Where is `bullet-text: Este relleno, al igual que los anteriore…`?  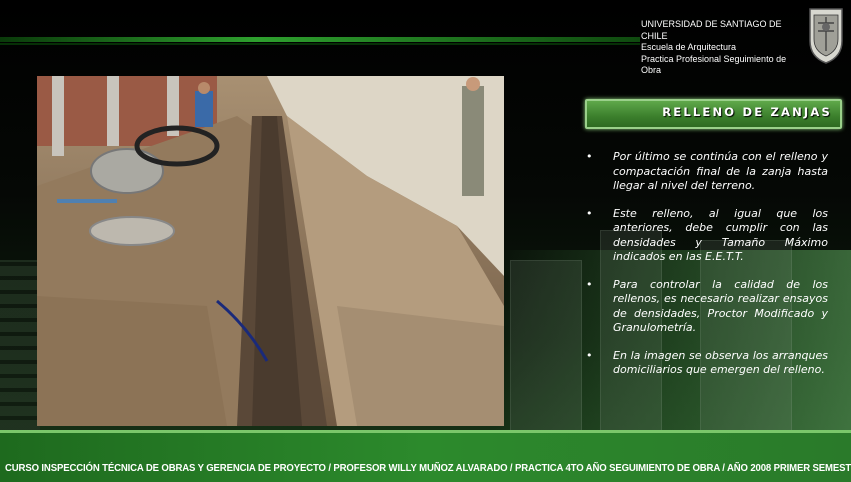 bullet-text: Este relleno, al igual que los anteriore… is located at coordinates (720, 235).